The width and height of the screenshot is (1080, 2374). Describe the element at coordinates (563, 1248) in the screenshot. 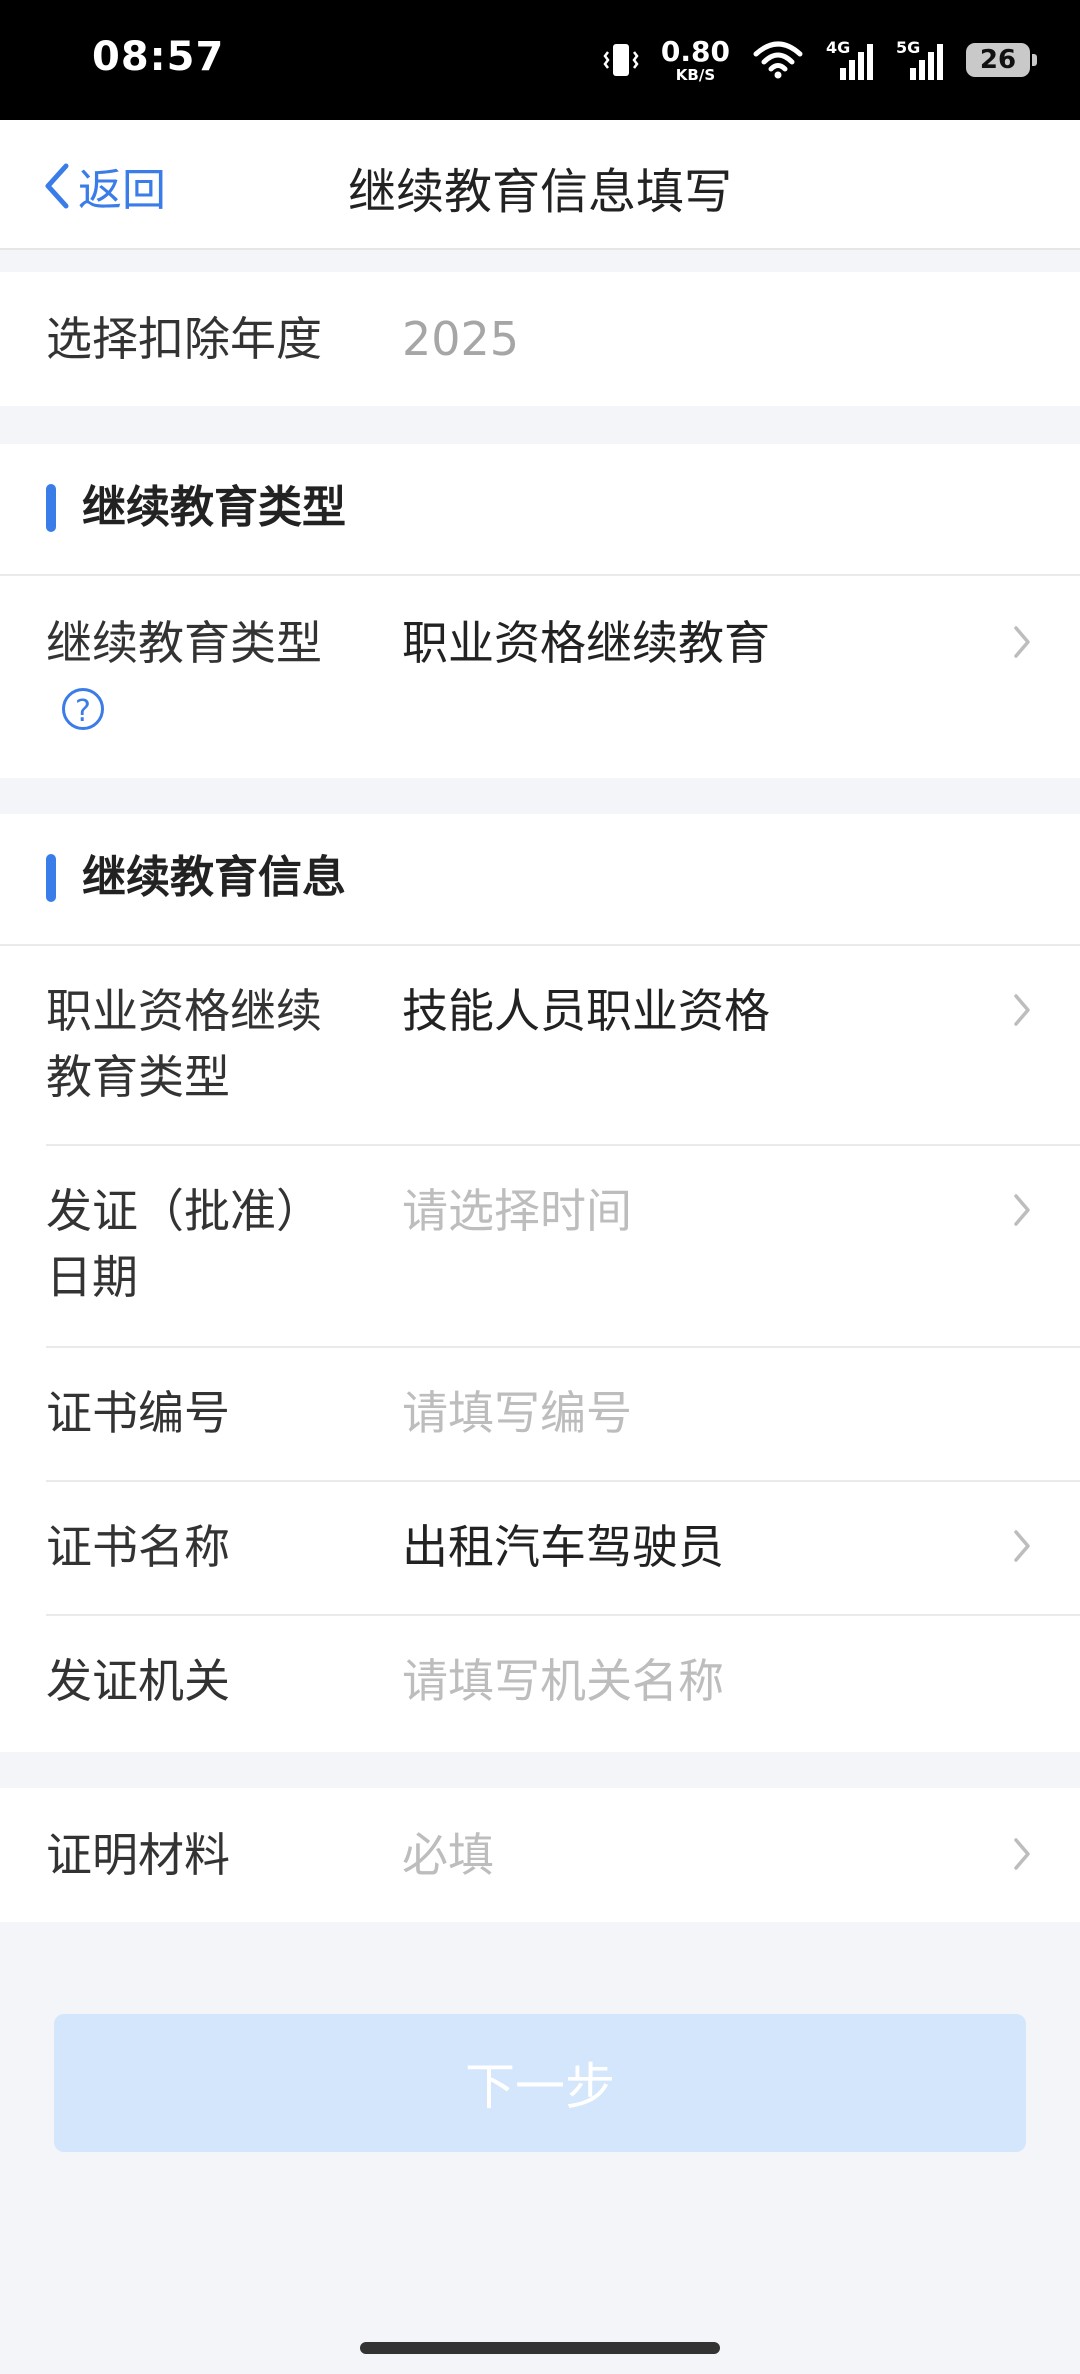

I see `issue-date-row: 发证（批准） 日期 请选择时间` at that location.